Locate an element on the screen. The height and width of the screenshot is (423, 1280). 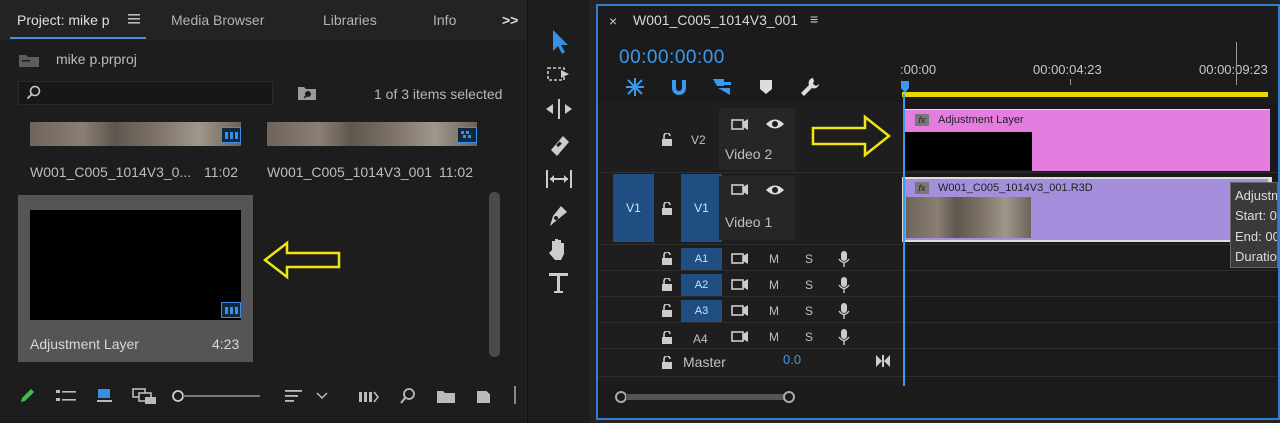
track-target-v1: V1 is located at coordinates (701, 208).